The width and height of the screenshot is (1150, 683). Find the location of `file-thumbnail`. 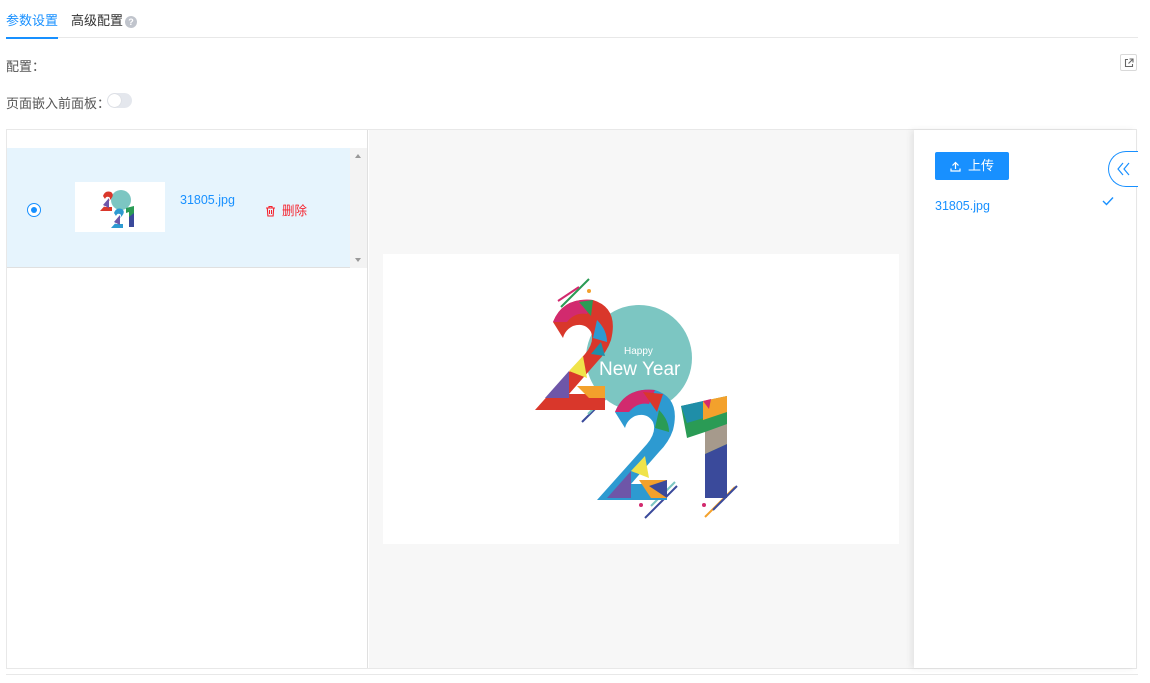

file-thumbnail is located at coordinates (120, 207).